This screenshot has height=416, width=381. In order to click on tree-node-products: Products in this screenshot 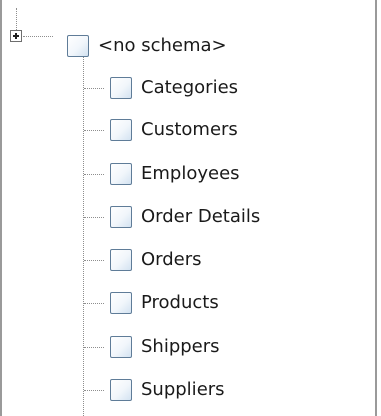, I will do `click(164, 303)`.